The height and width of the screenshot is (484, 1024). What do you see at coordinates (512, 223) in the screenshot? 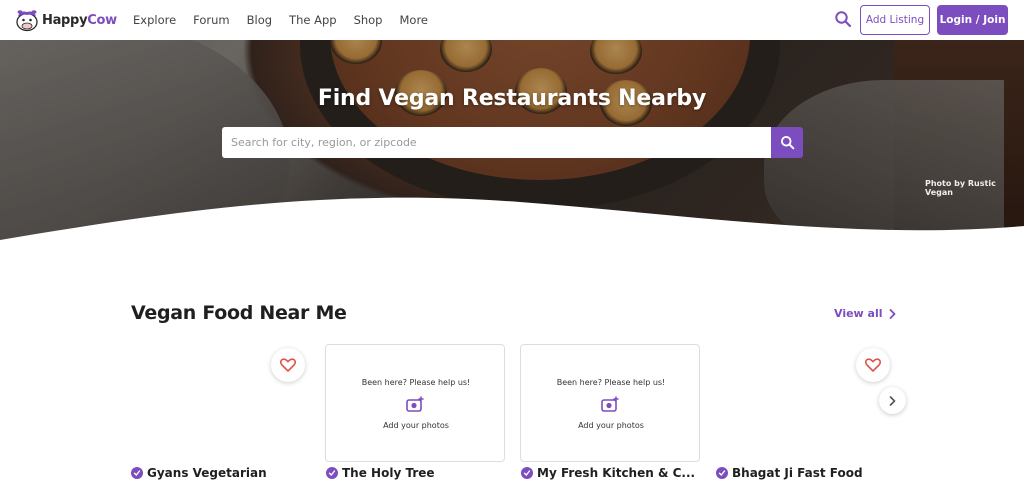
I see `hero-wave-divider` at bounding box center [512, 223].